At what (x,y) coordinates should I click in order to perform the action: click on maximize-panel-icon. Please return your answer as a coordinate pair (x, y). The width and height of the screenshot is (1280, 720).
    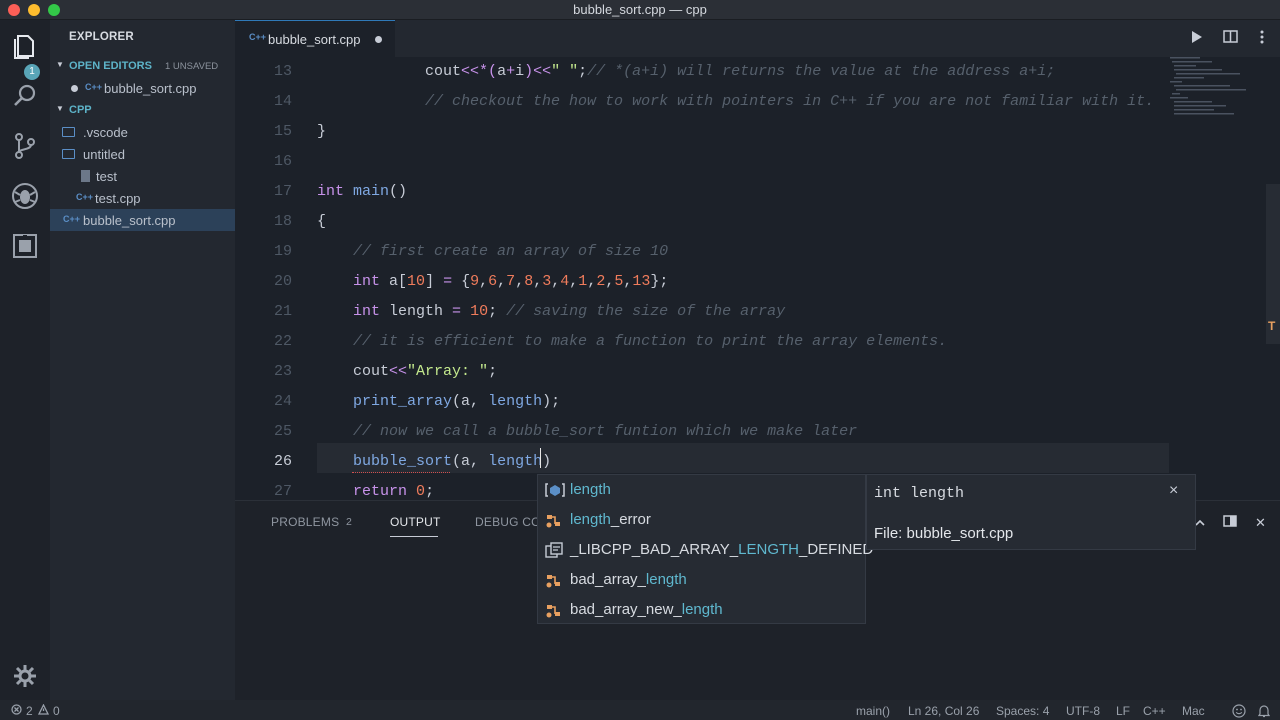
    Looking at the image, I should click on (1230, 522).